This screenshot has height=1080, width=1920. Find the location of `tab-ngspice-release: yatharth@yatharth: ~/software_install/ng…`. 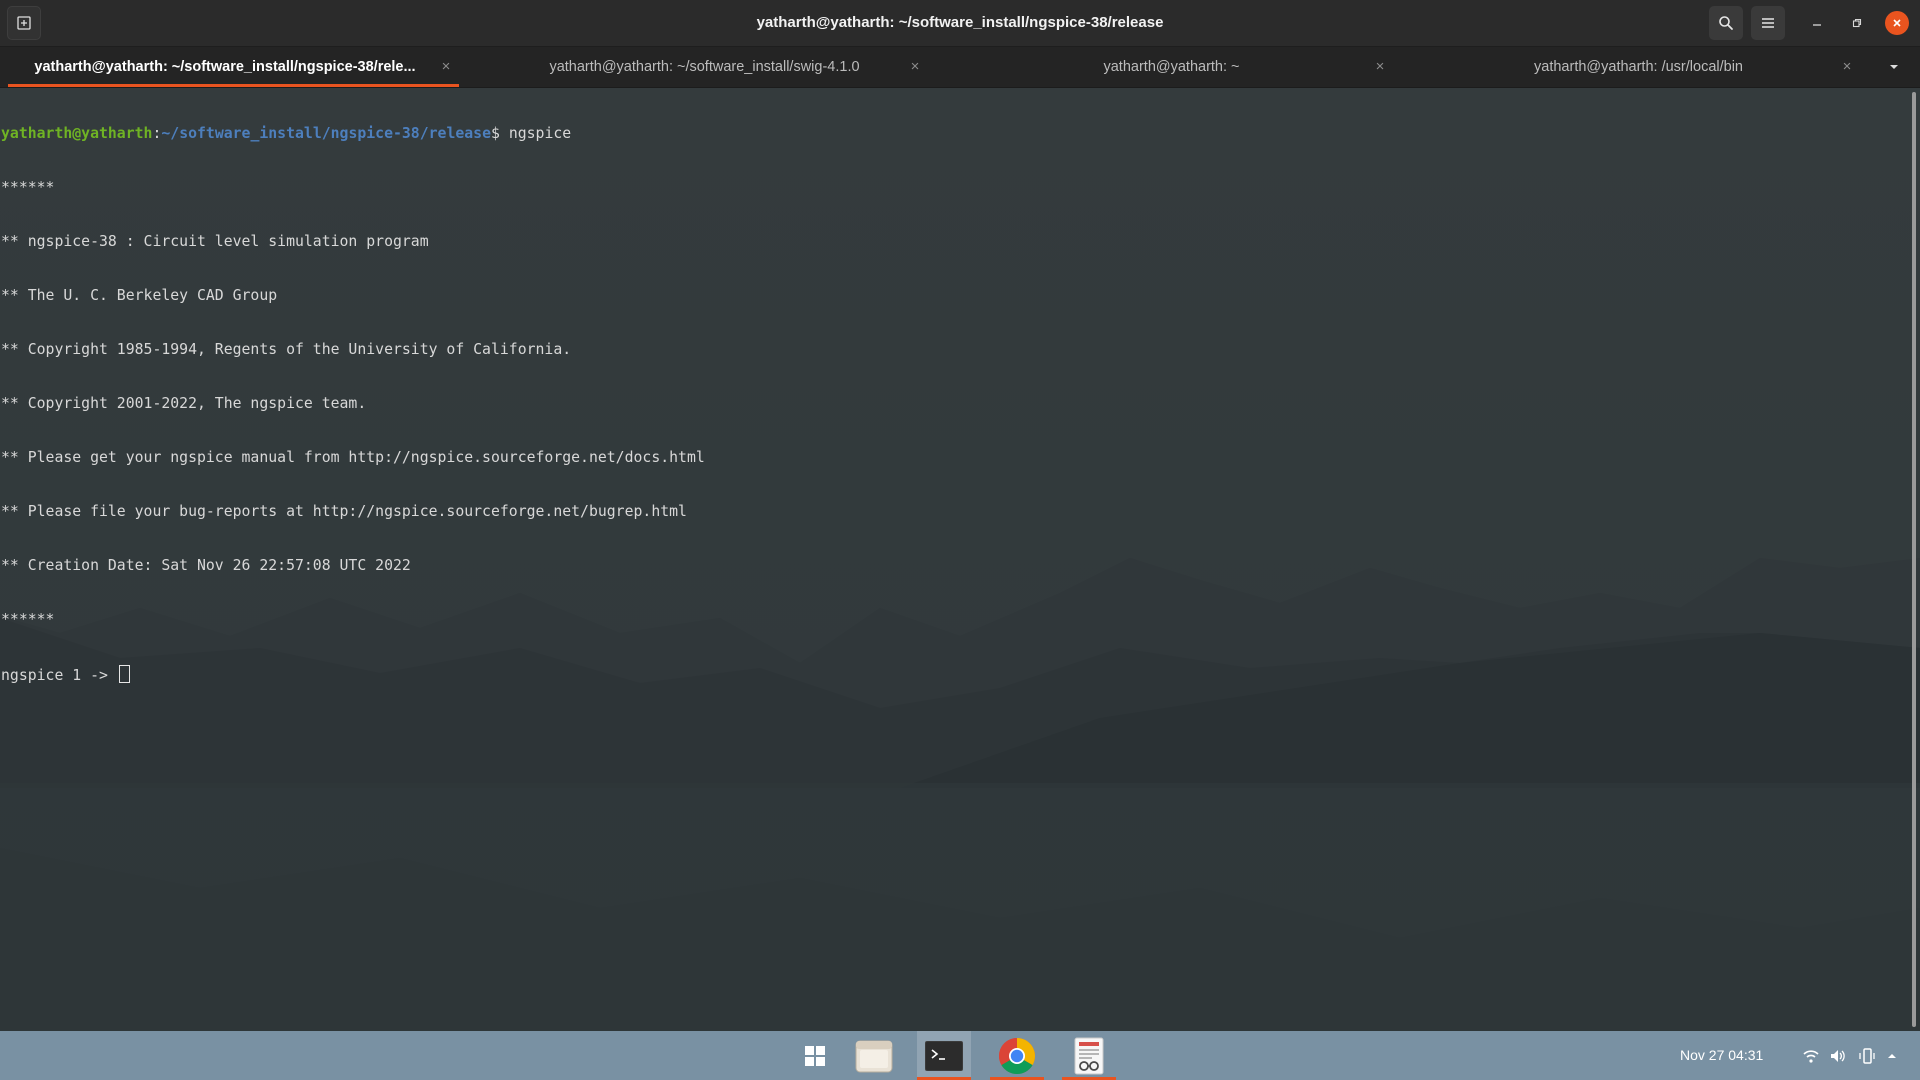

tab-ngspice-release: yatharth@yatharth: ~/software_install/ng… is located at coordinates (233, 67).